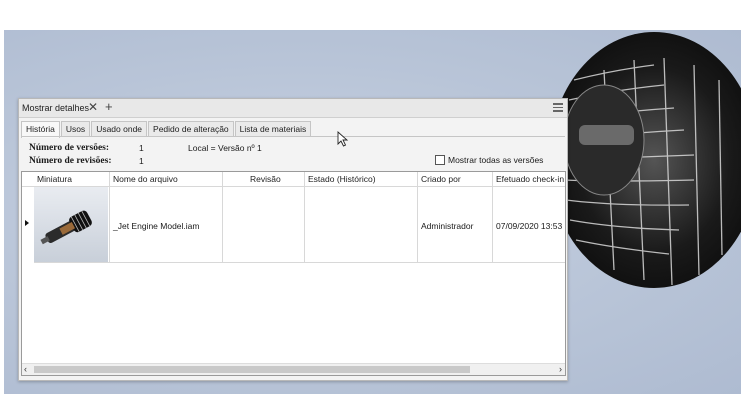 Image resolution: width=741 pixels, height=417 pixels. I want to click on created-by-cell: Administrador, so click(455, 225).